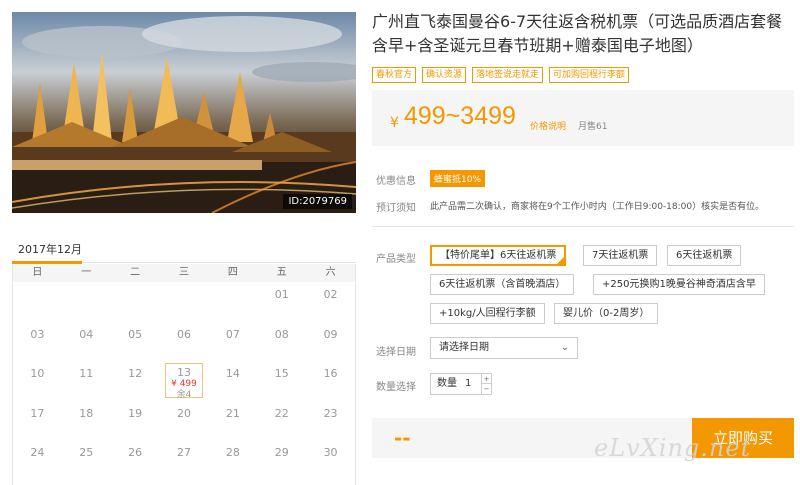 This screenshot has height=485, width=800. I want to click on product-tag: 落地签说走就走, so click(508, 75).